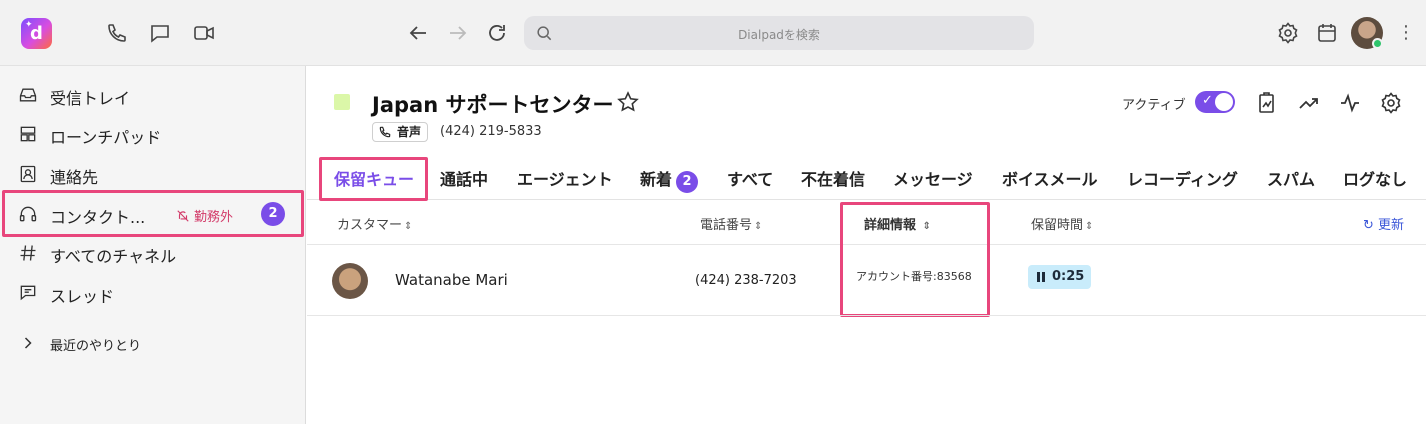 Image resolution: width=1426 pixels, height=424 pixels. Describe the element at coordinates (1350, 103) in the screenshot. I see `activity-icon` at that location.